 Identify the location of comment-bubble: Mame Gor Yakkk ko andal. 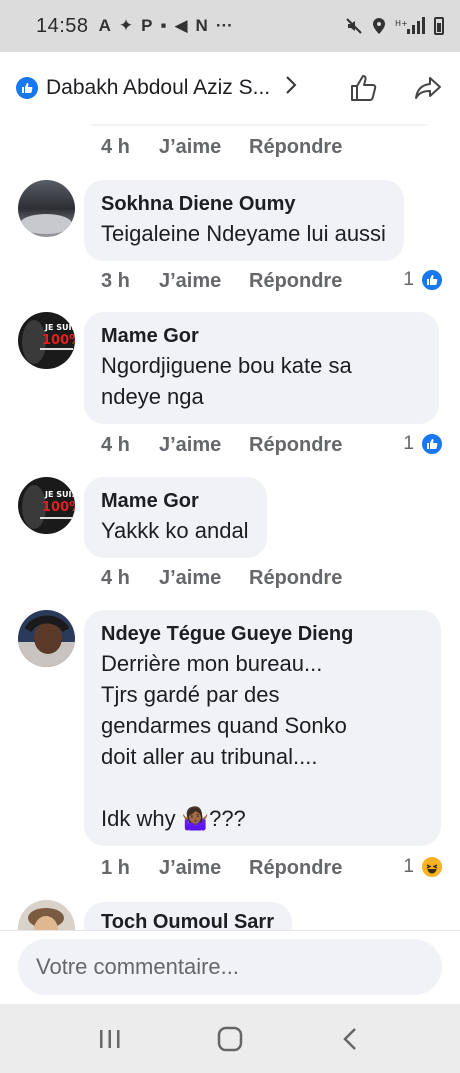
(175, 517).